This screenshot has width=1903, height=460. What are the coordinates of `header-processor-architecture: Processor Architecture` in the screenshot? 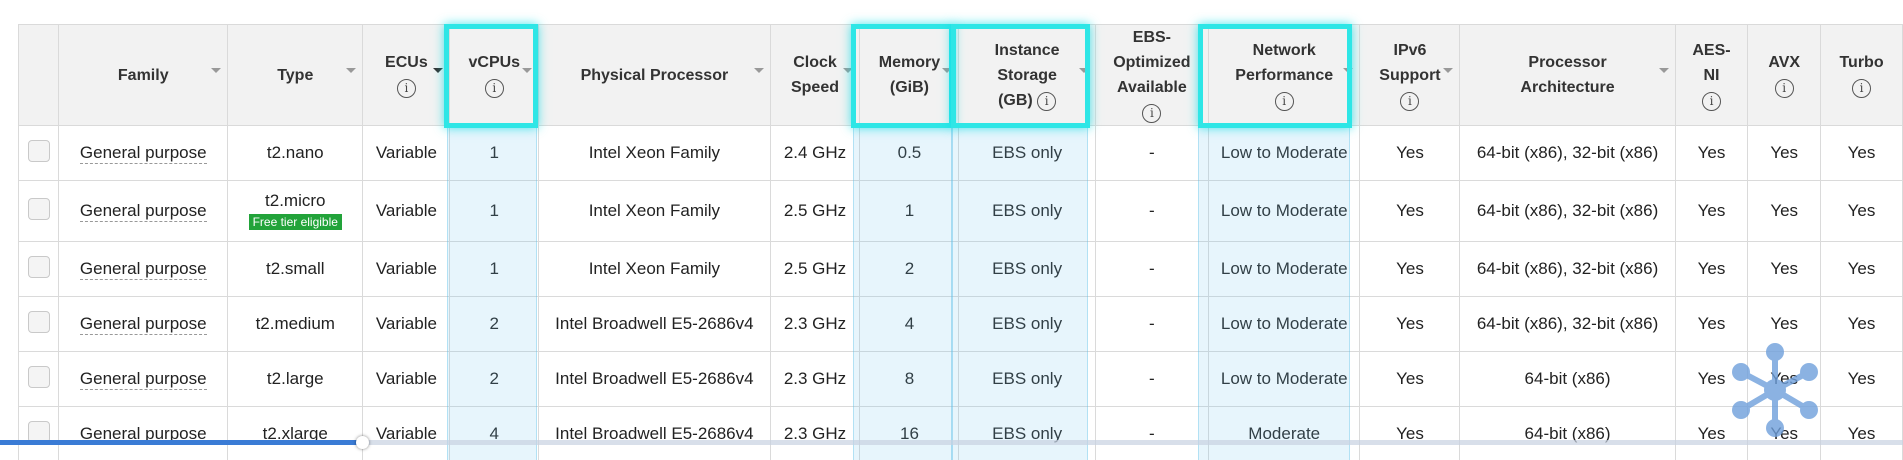 It's located at (1567, 75).